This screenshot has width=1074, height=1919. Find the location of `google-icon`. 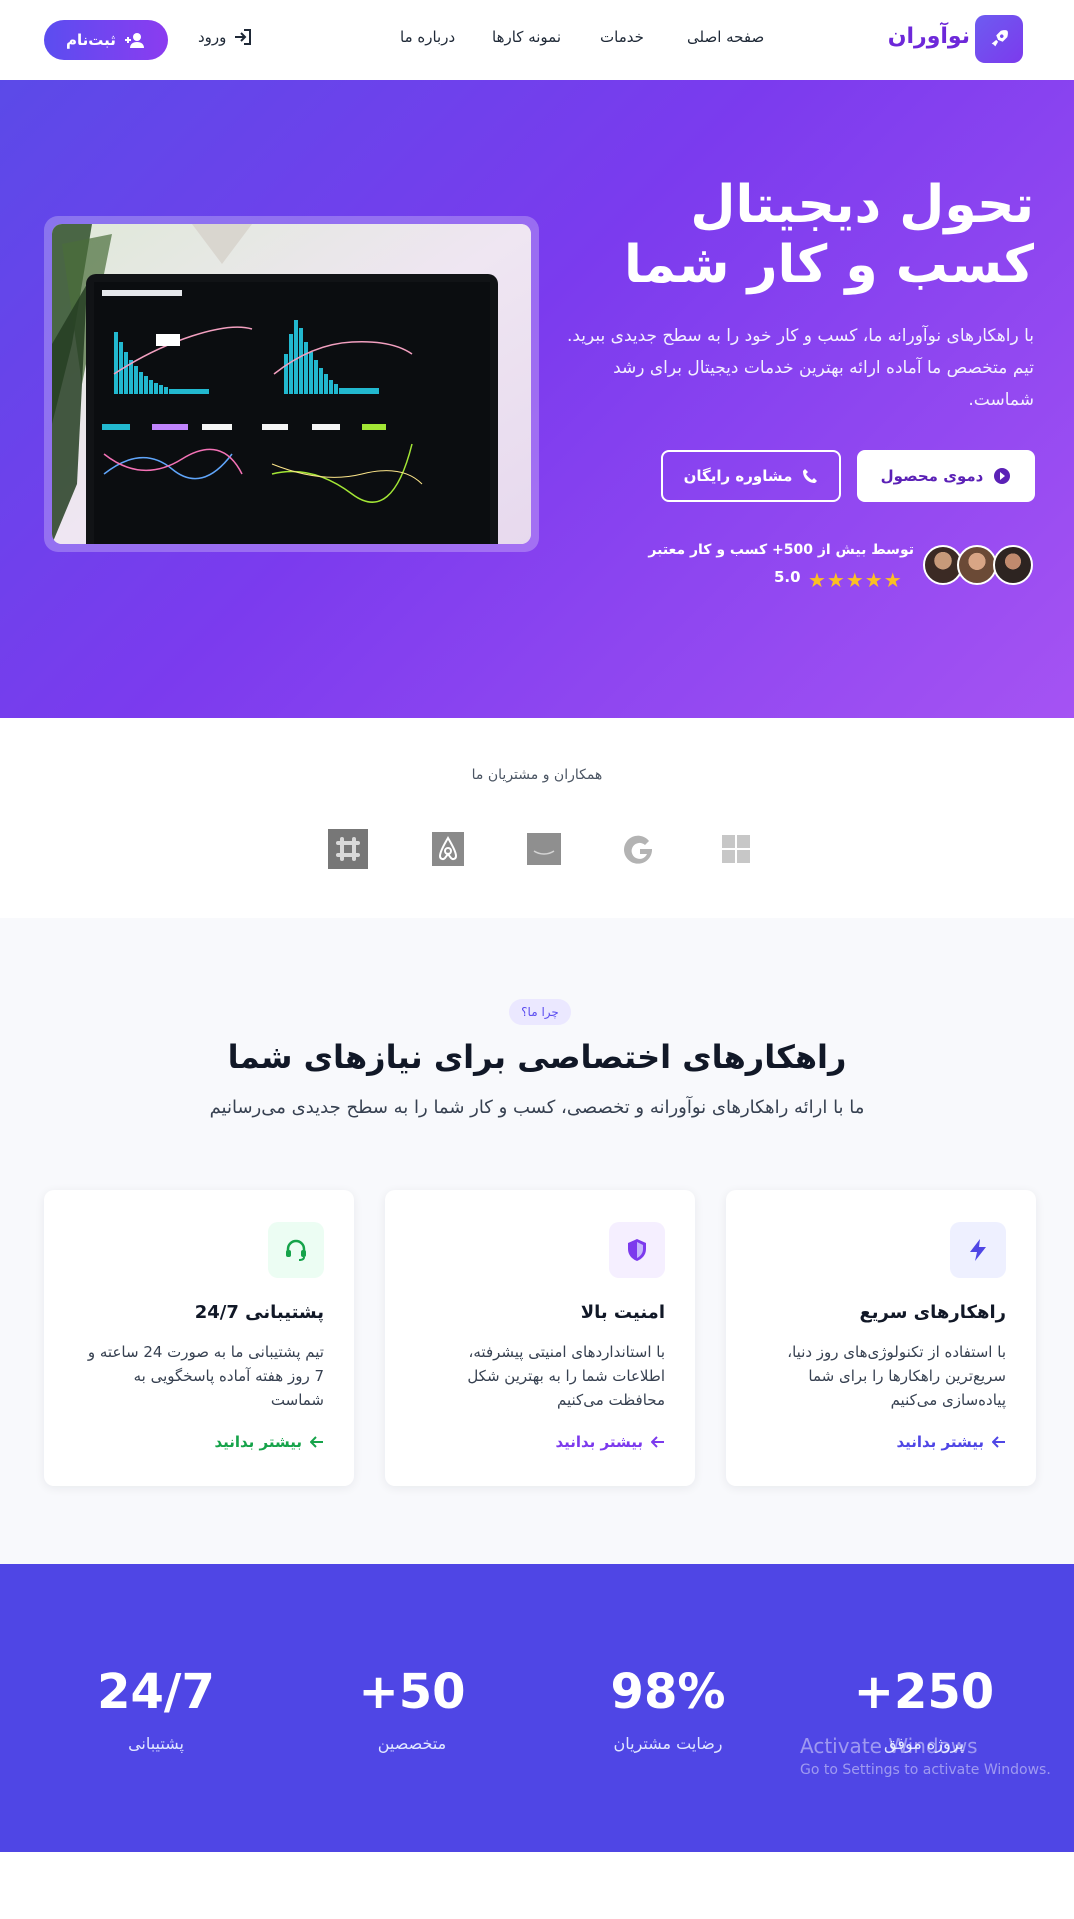

google-icon is located at coordinates (638, 849).